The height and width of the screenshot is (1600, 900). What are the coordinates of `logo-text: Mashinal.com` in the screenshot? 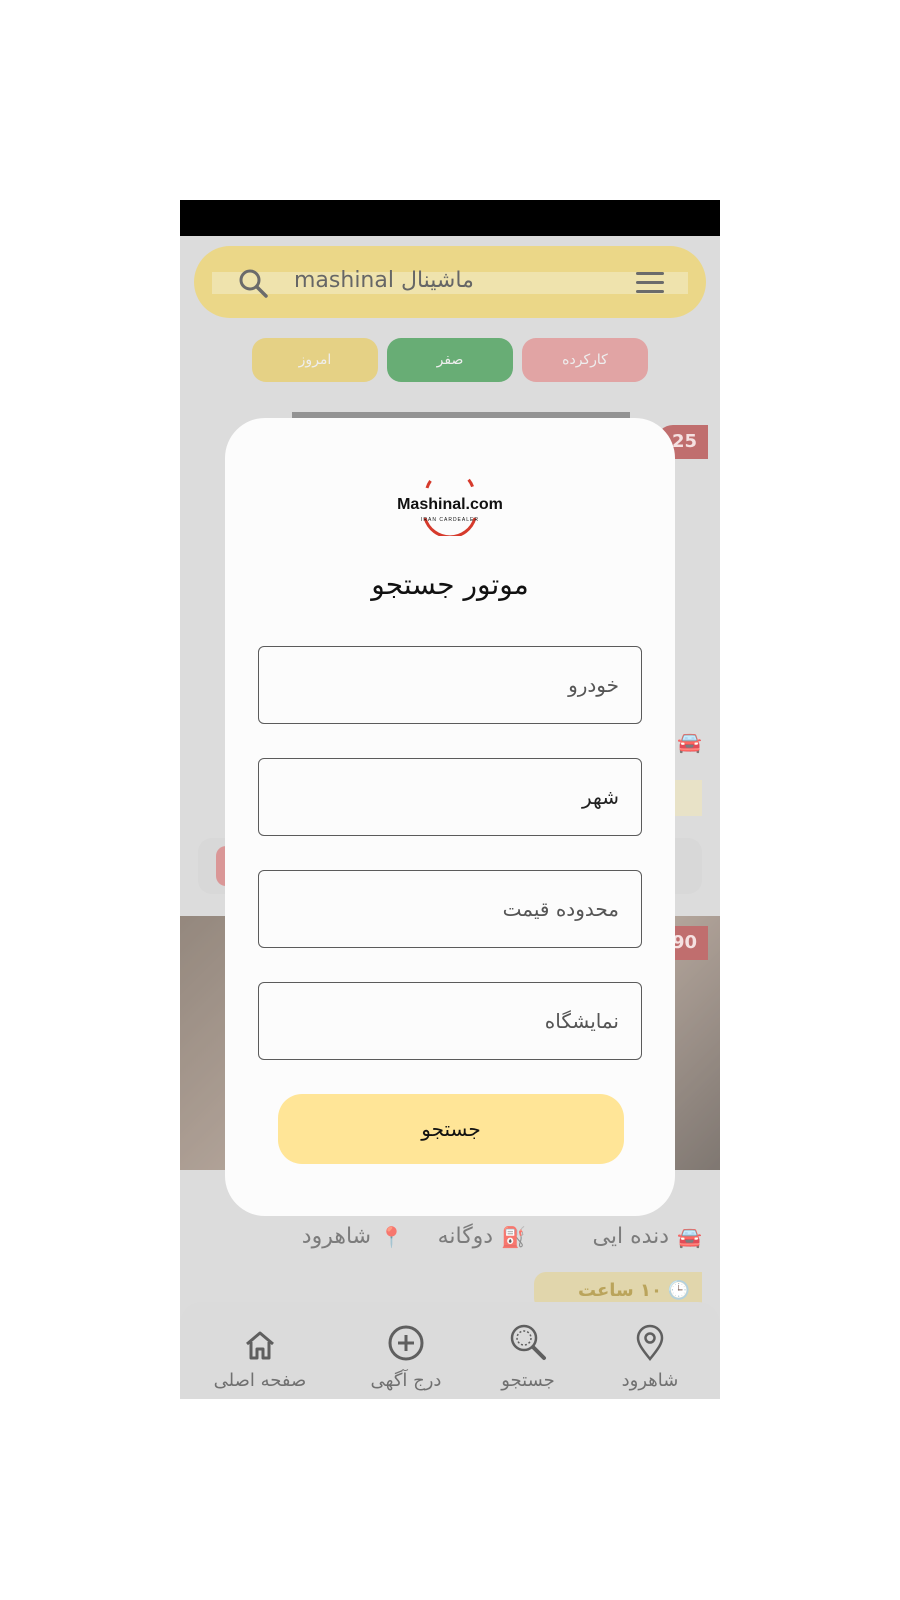 It's located at (450, 504).